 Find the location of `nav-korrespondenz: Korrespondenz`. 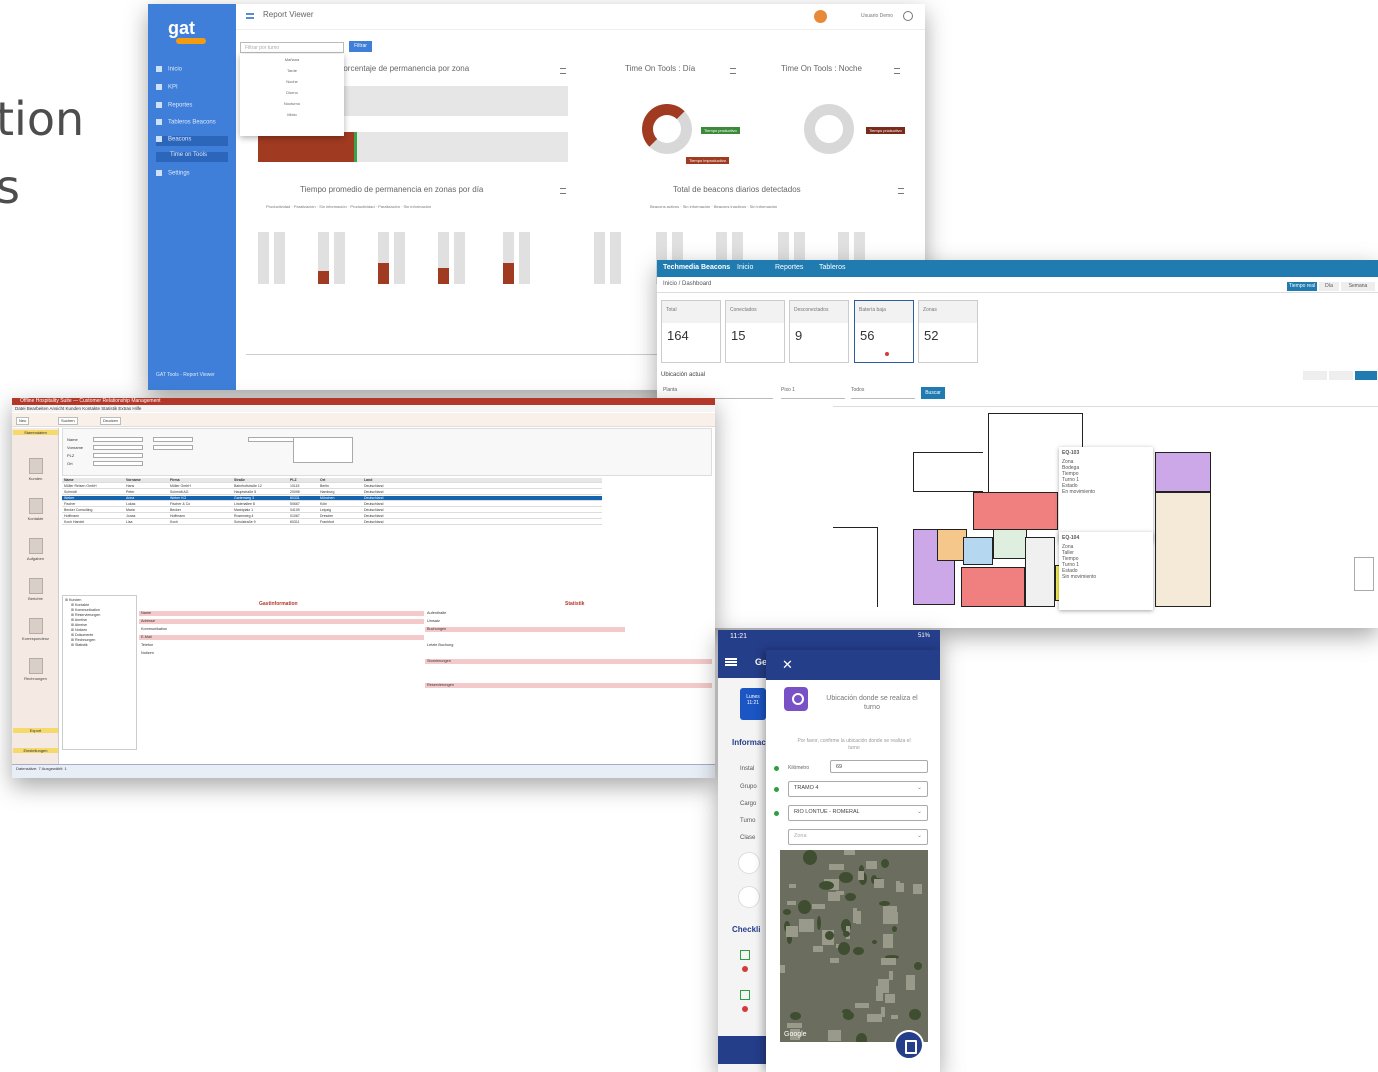

nav-korrespondenz: Korrespondenz is located at coordinates (35, 629).